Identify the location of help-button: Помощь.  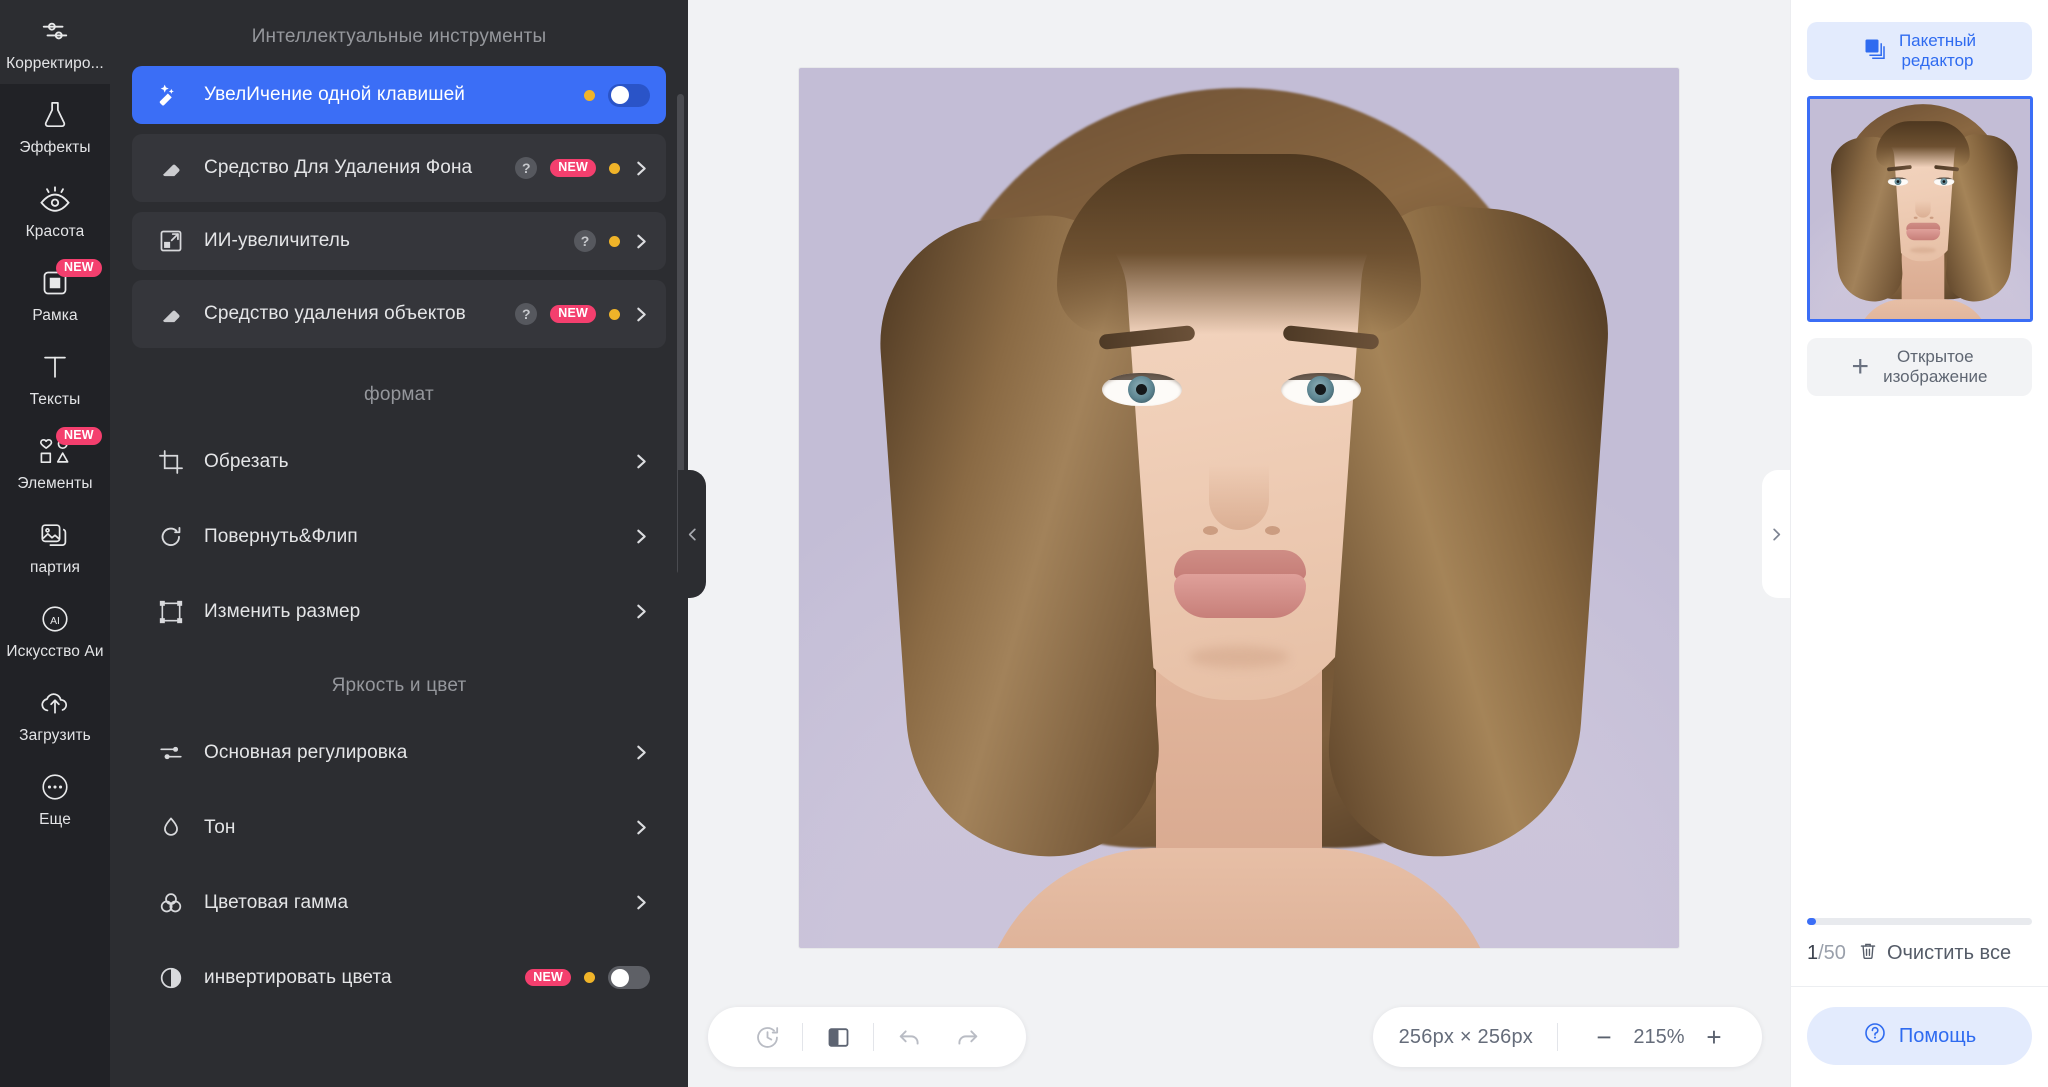
(1919, 1036).